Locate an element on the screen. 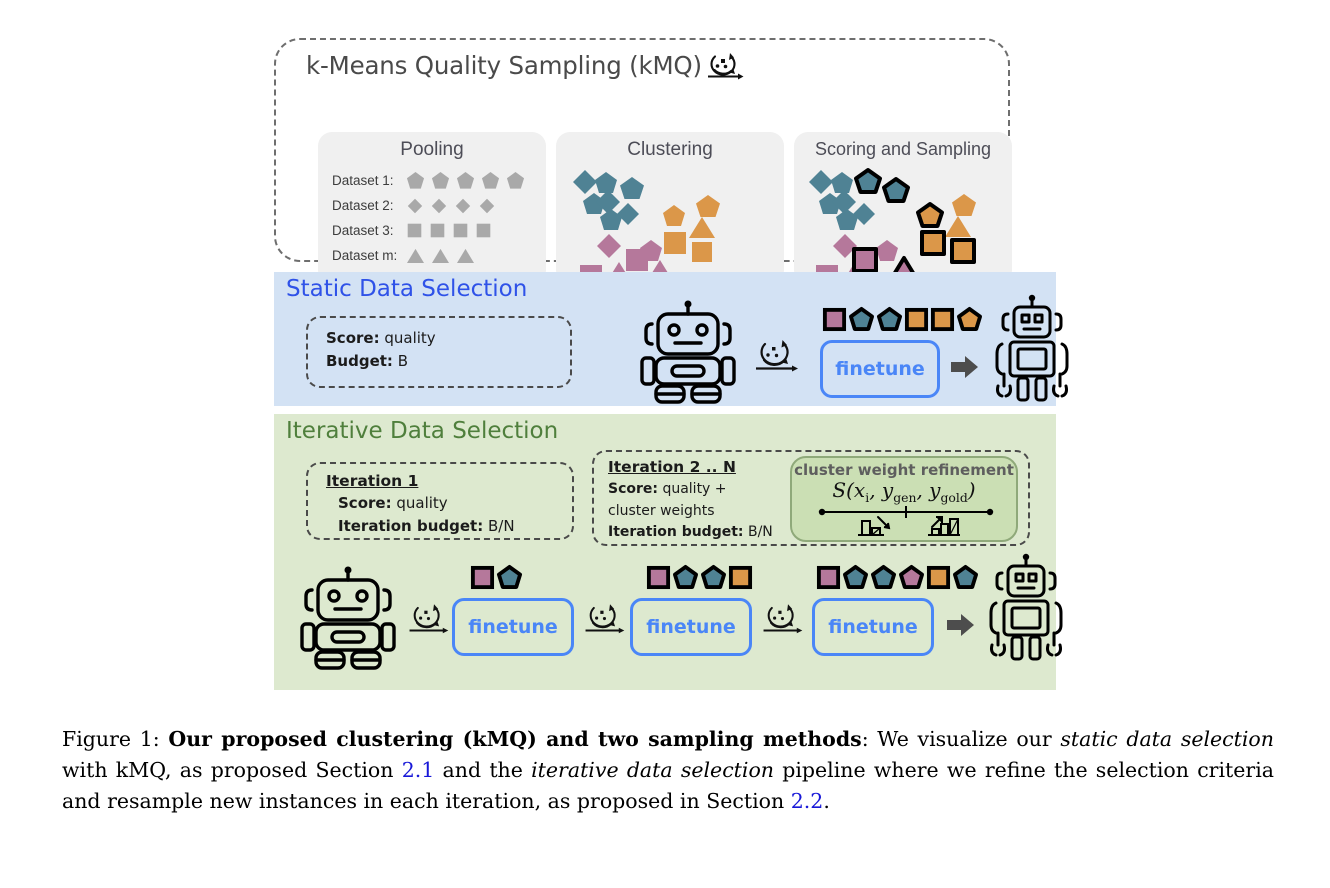 The image size is (1330, 888). iteration-1-score-line: Score: quality is located at coordinates (455, 503).